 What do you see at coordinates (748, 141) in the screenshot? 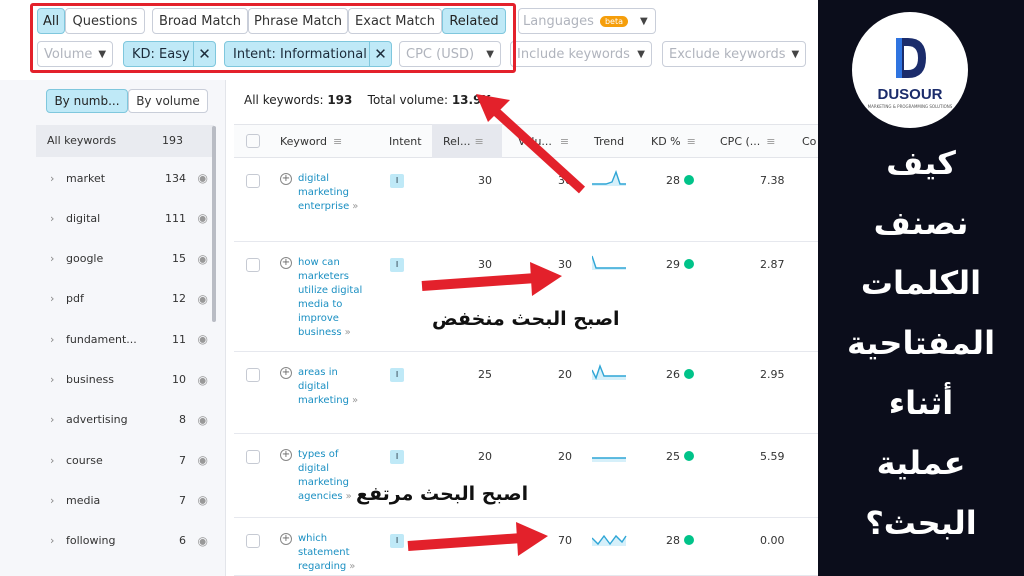
I see `header-cpc: CPC (... ≡` at bounding box center [748, 141].